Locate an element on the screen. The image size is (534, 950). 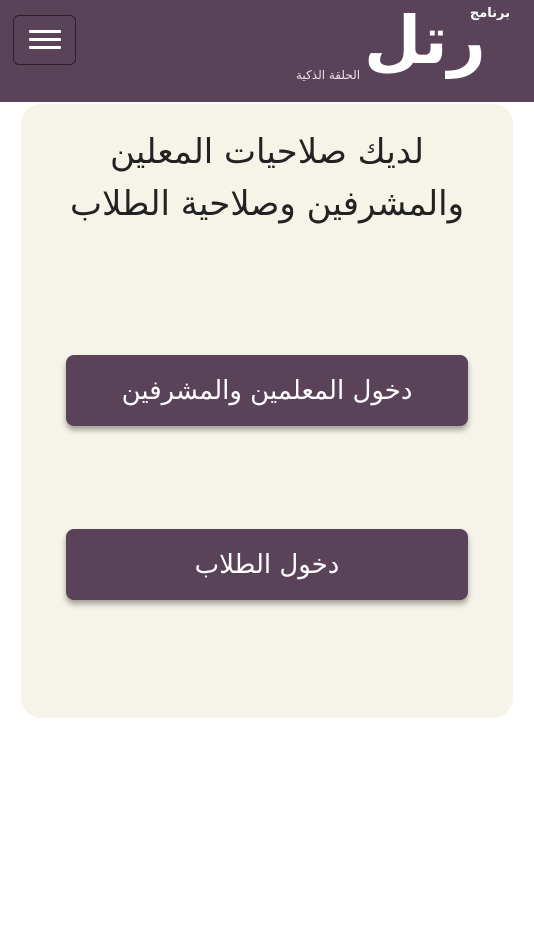
app-logo: برنامج رتل الحلقة الذكية is located at coordinates (402, 47).